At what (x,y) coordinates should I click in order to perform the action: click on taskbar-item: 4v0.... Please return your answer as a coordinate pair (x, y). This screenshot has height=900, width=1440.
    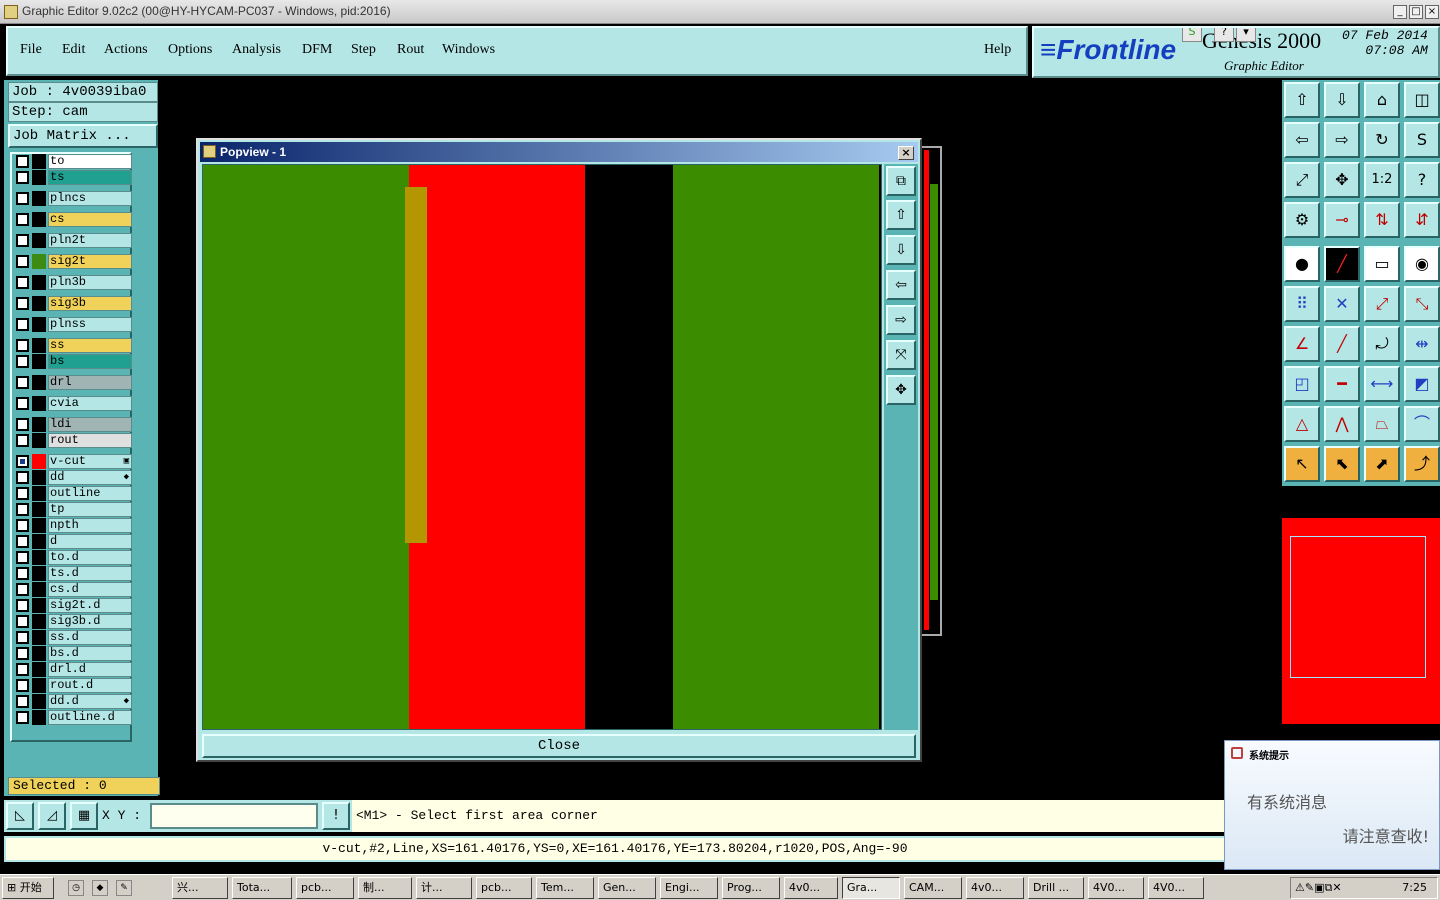
    Looking at the image, I should click on (811, 888).